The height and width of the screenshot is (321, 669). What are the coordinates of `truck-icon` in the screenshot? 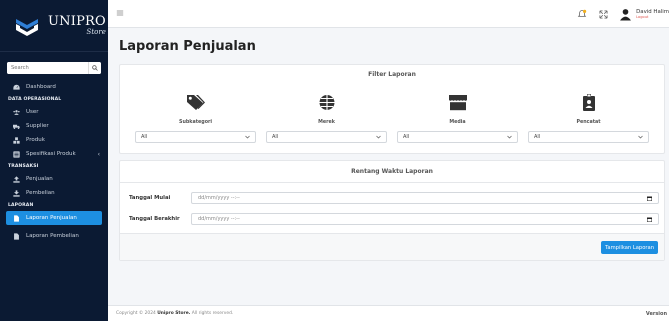 It's located at (16, 126).